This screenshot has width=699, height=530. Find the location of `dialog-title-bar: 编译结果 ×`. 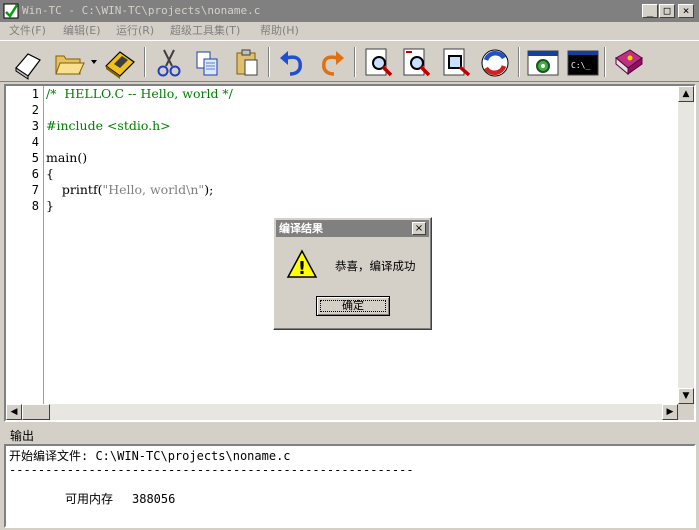

dialog-title-bar: 编译结果 × is located at coordinates (352, 228).